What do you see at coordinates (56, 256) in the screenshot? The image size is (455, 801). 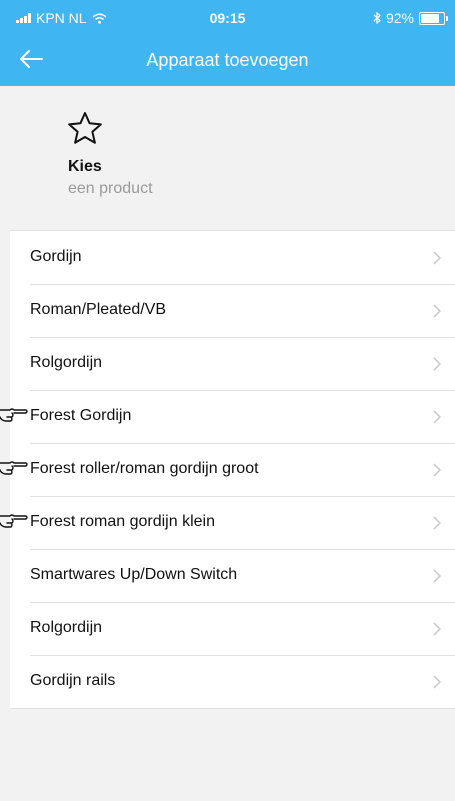 I see `list-item-label: Gordijn` at bounding box center [56, 256].